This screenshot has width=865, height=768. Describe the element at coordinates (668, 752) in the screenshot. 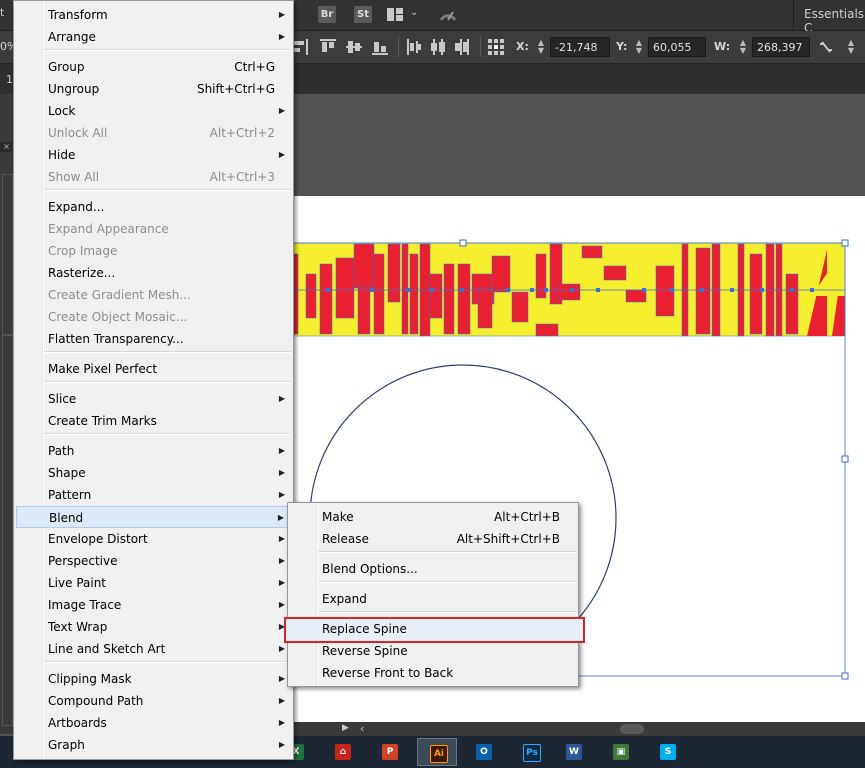

I see `taskbar-button: S` at that location.